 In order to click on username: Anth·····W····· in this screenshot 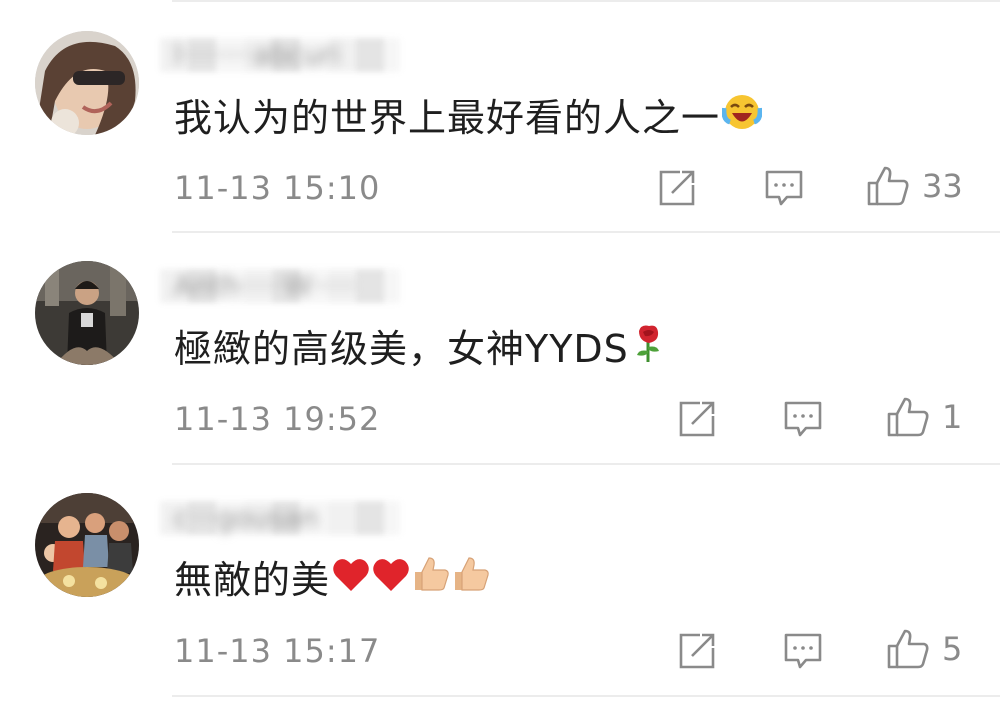, I will do `click(265, 286)`.